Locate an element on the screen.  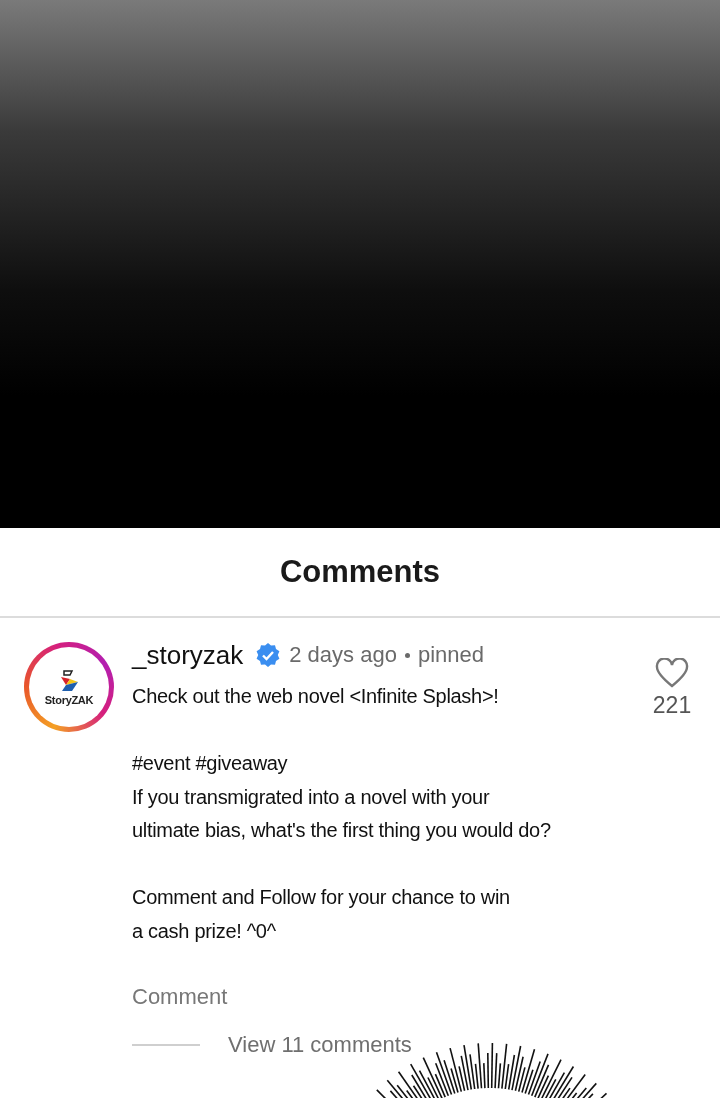
avatar: StoryZAK is located at coordinates (69, 687).